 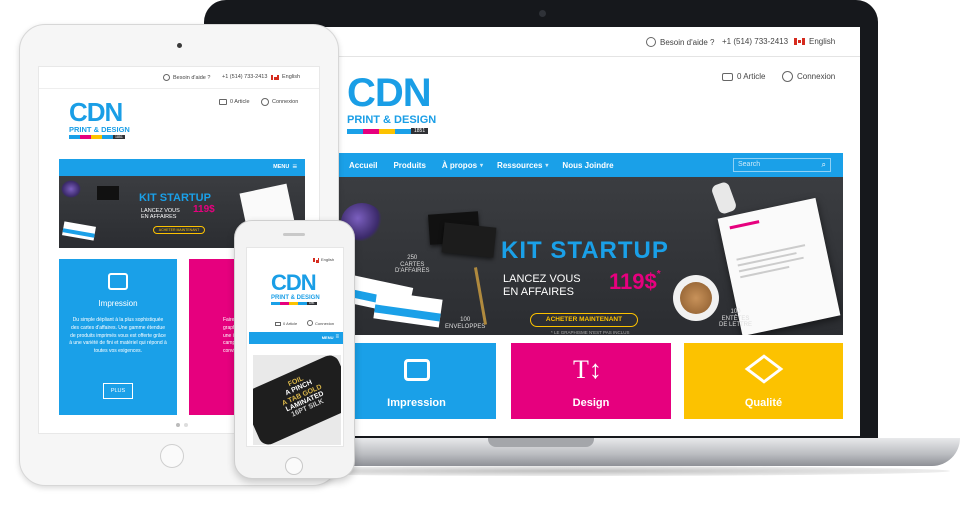 What do you see at coordinates (465, 323) in the screenshot?
I see `envelopes-caption: 100 ENVELOPPES` at bounding box center [465, 323].